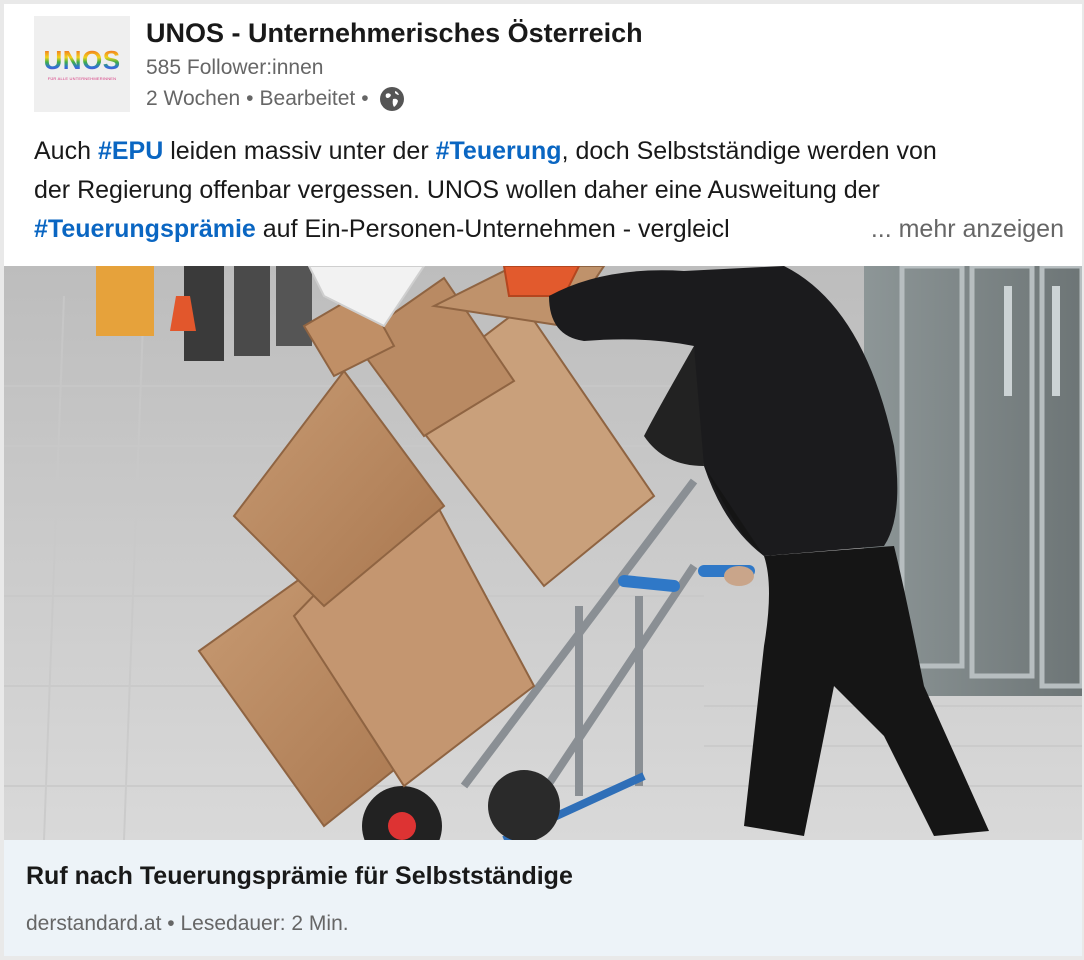 The image size is (1084, 960). I want to click on edited-label: Bearbeitet, so click(307, 98).